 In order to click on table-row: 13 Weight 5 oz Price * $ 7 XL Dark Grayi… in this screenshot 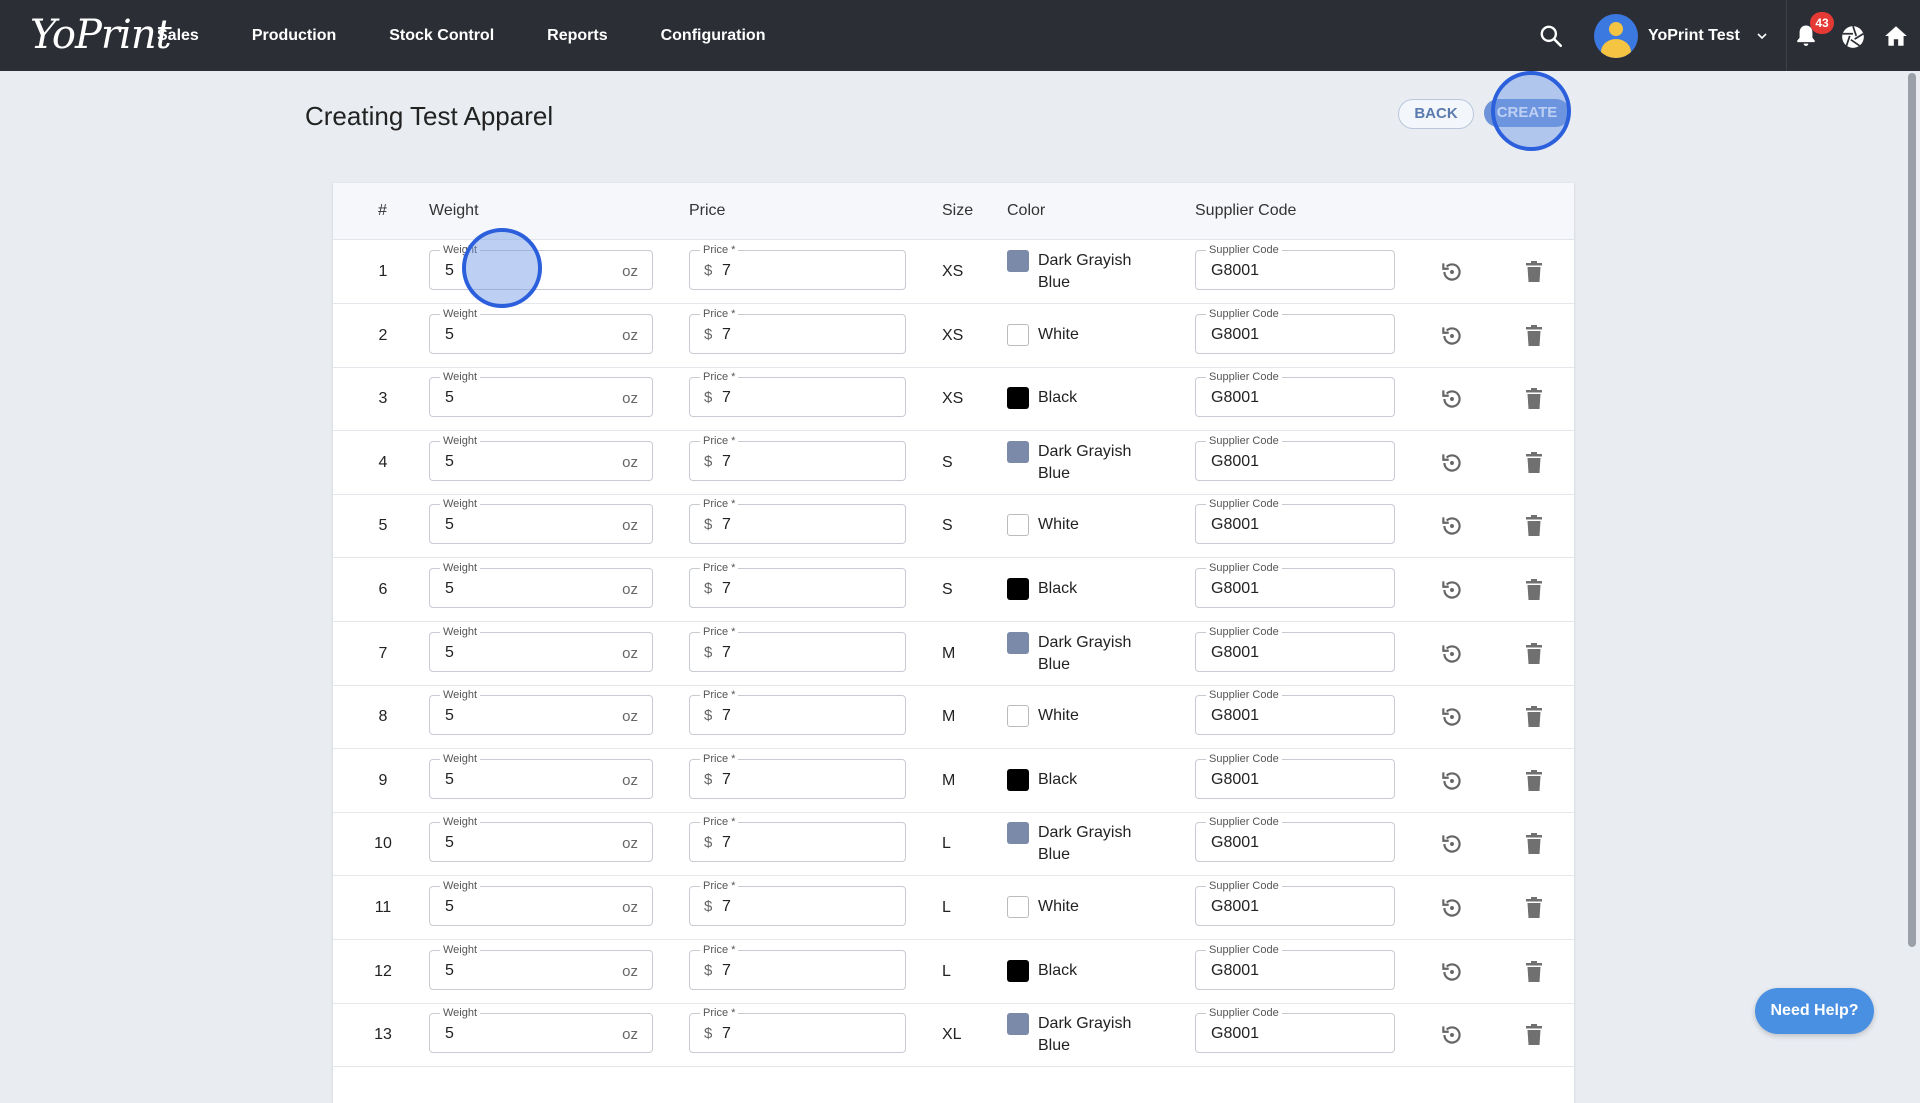, I will do `click(953, 1035)`.